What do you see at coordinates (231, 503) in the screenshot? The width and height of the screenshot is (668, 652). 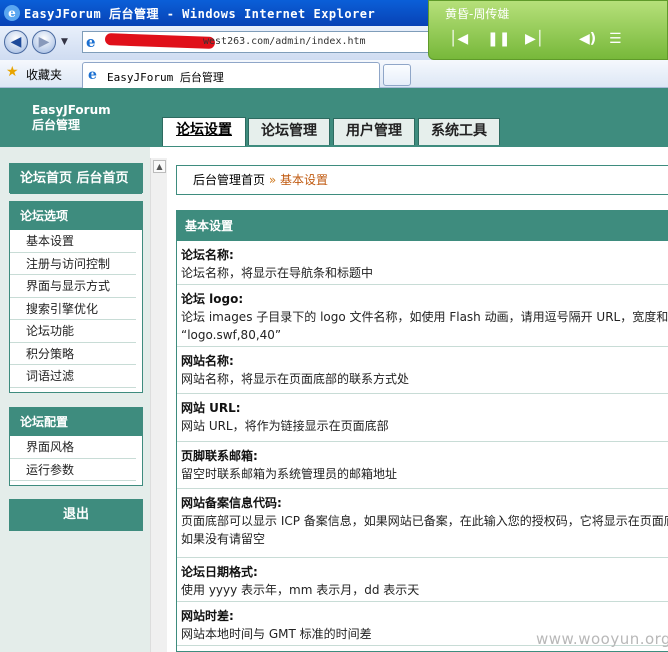 I see `setting-label: 网站备案信息代码:` at bounding box center [231, 503].